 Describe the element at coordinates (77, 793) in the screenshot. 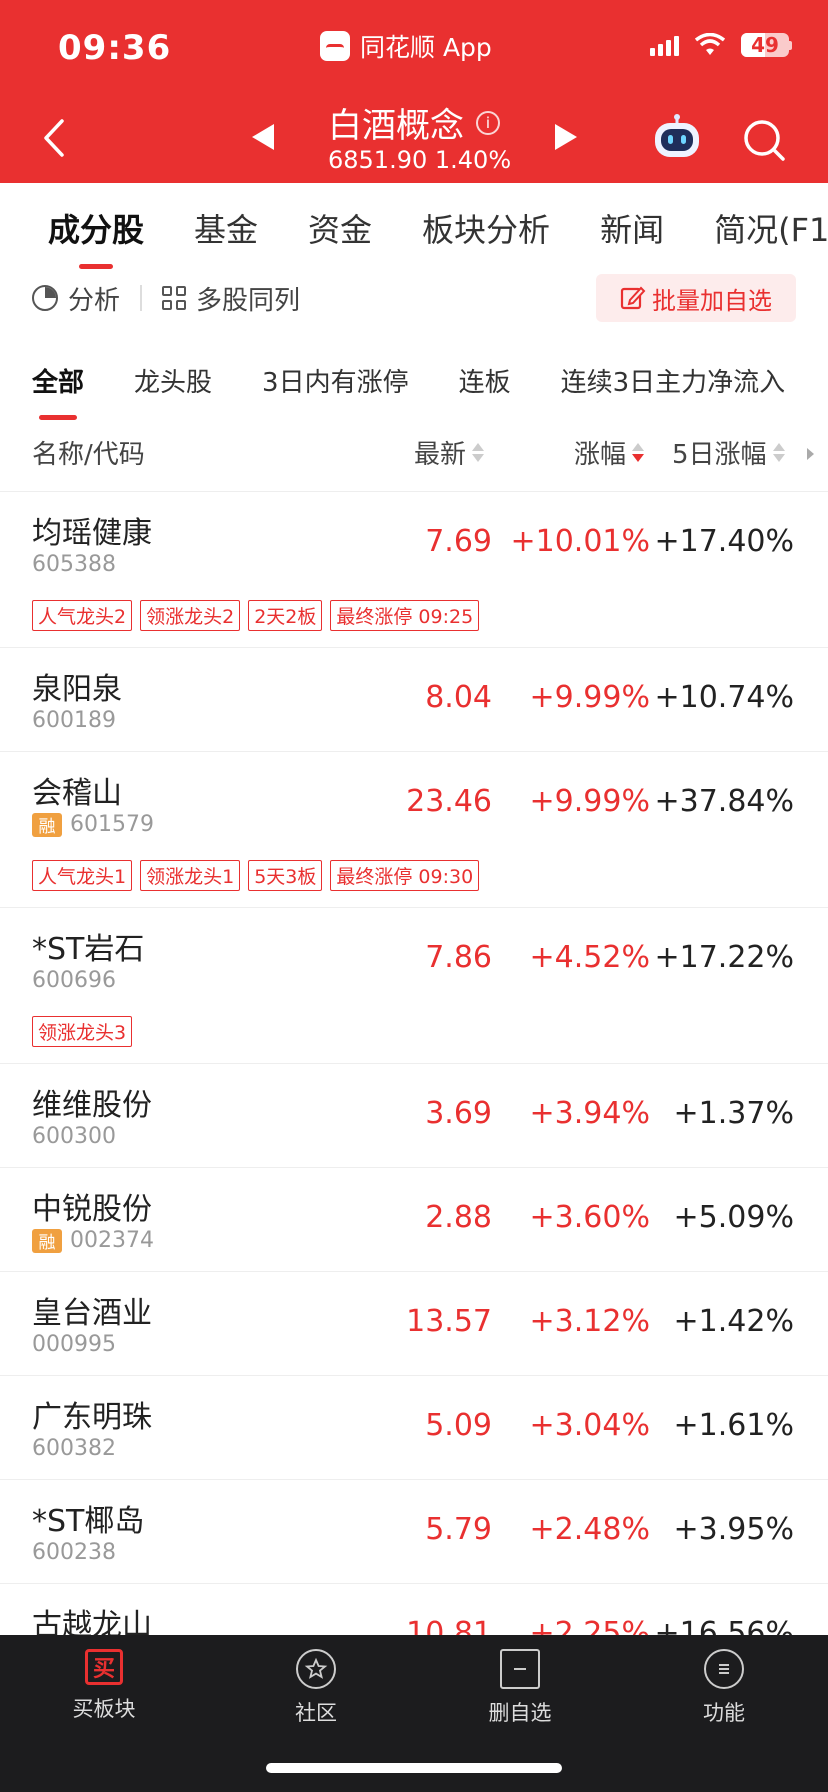

I see `stock-name: 会稽山` at that location.